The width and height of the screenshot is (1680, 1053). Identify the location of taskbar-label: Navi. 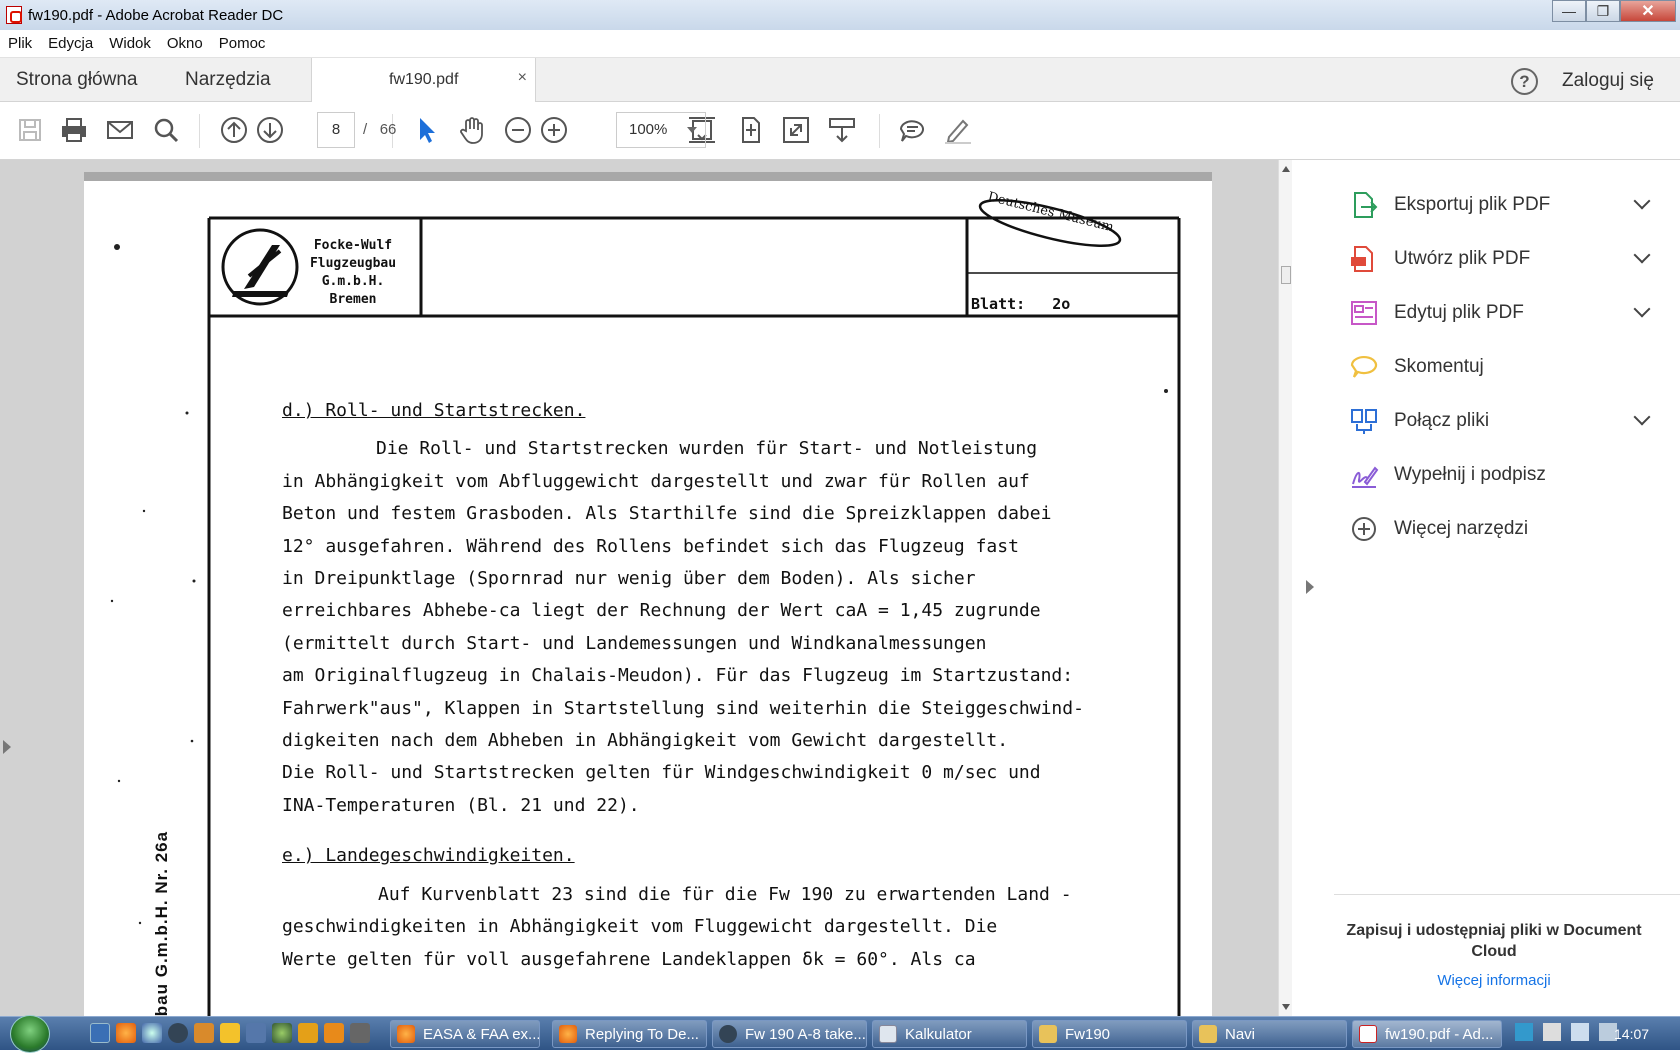
(1240, 1034).